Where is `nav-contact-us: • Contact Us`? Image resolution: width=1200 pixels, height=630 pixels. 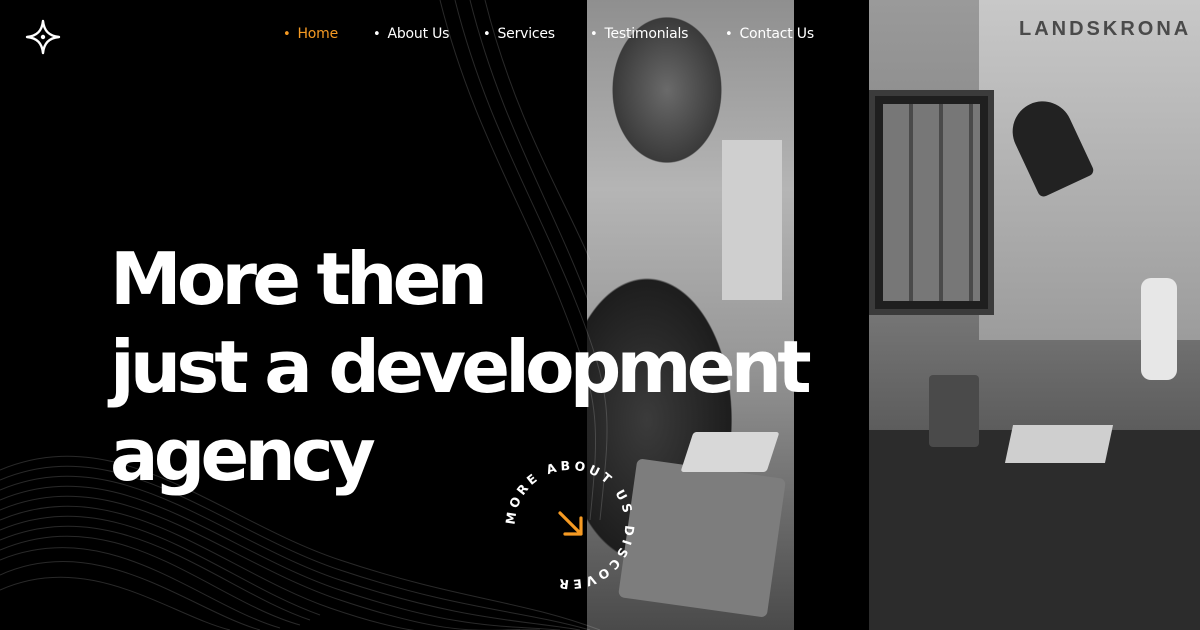 nav-contact-us: • Contact Us is located at coordinates (775, 34).